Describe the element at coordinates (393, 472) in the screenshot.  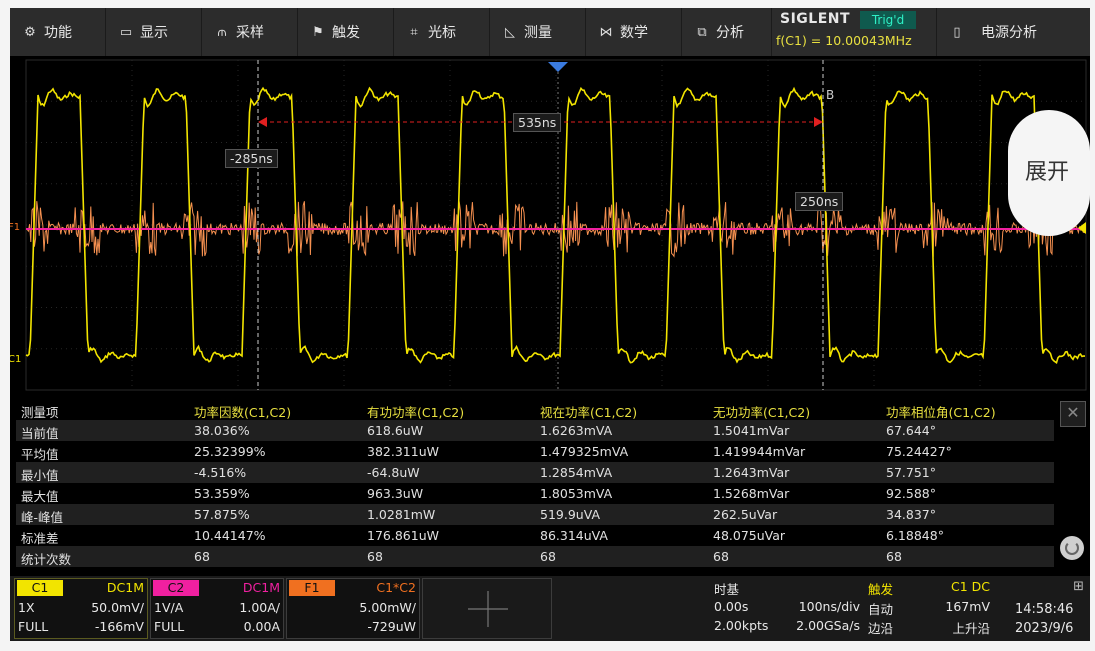
I see `table-cell: -64.8uW` at that location.